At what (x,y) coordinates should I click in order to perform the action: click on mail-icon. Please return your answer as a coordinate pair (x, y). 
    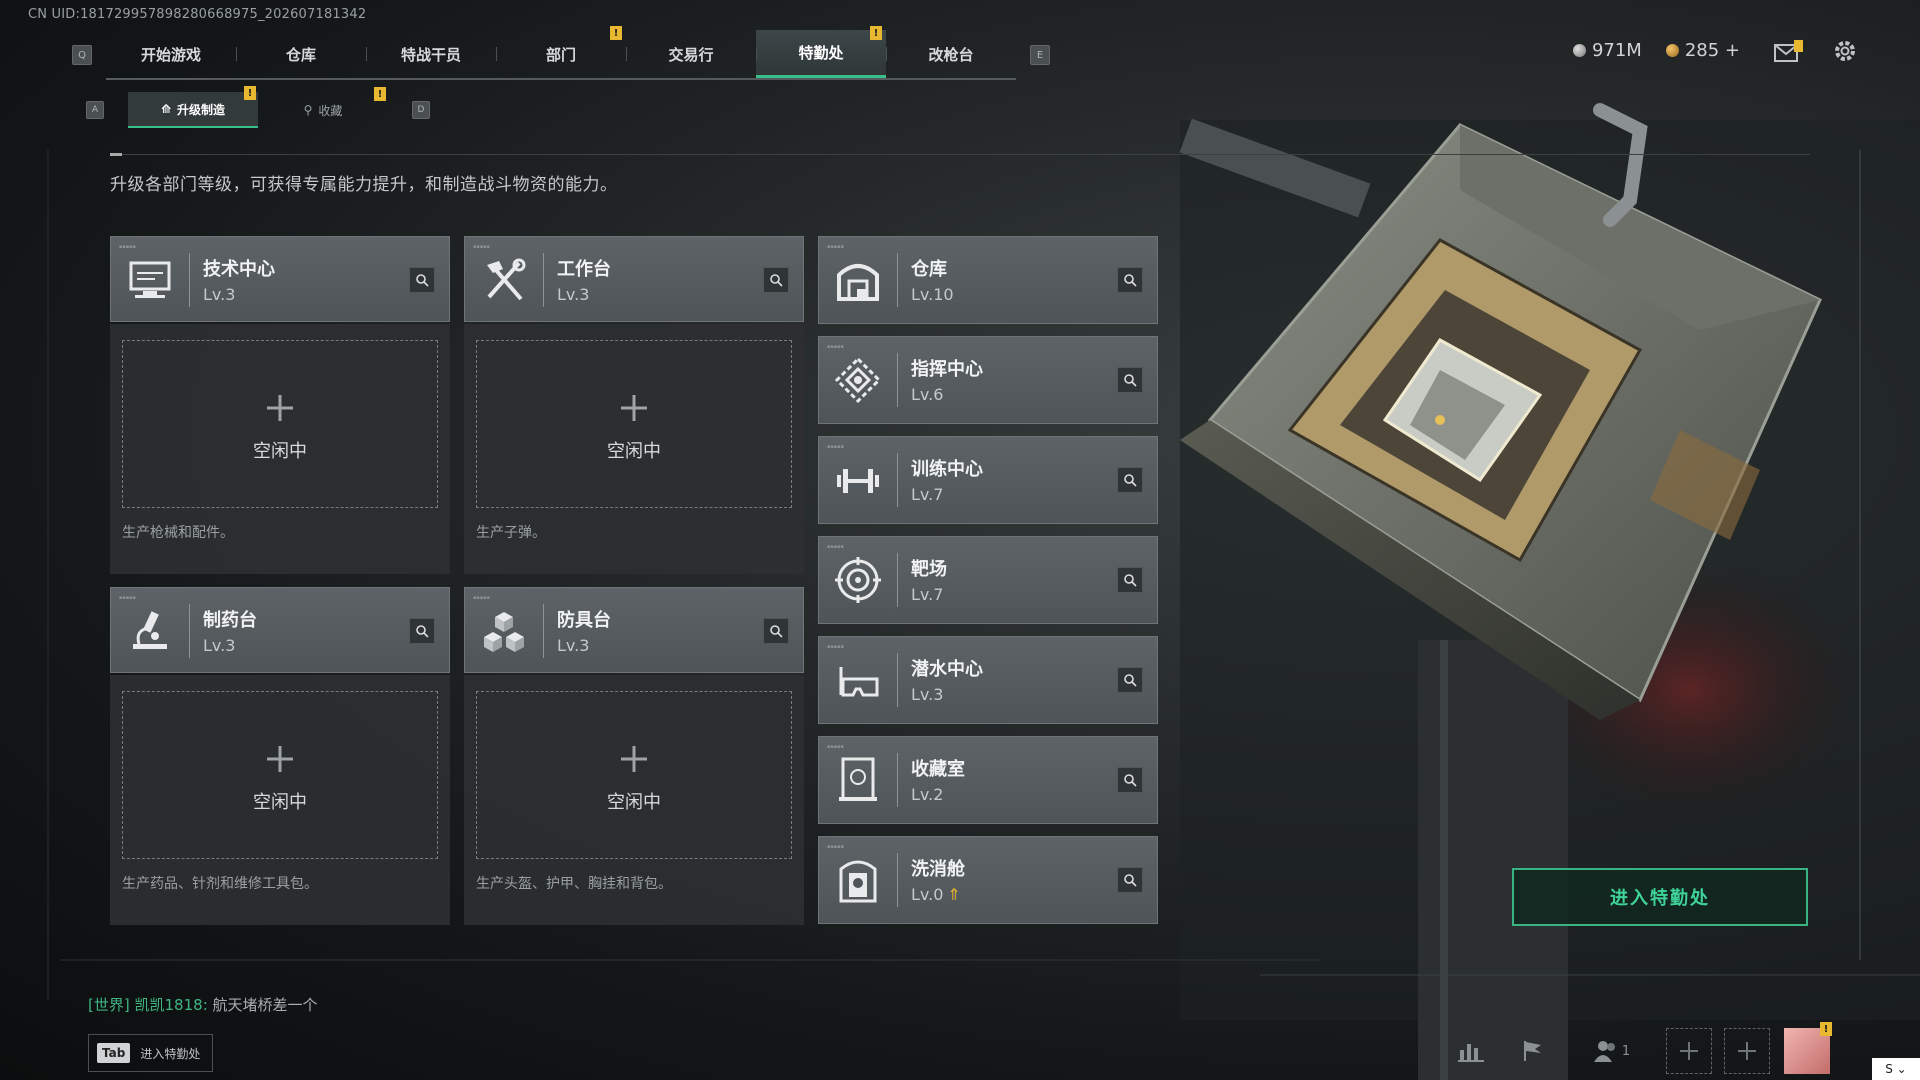
    Looking at the image, I should click on (1789, 51).